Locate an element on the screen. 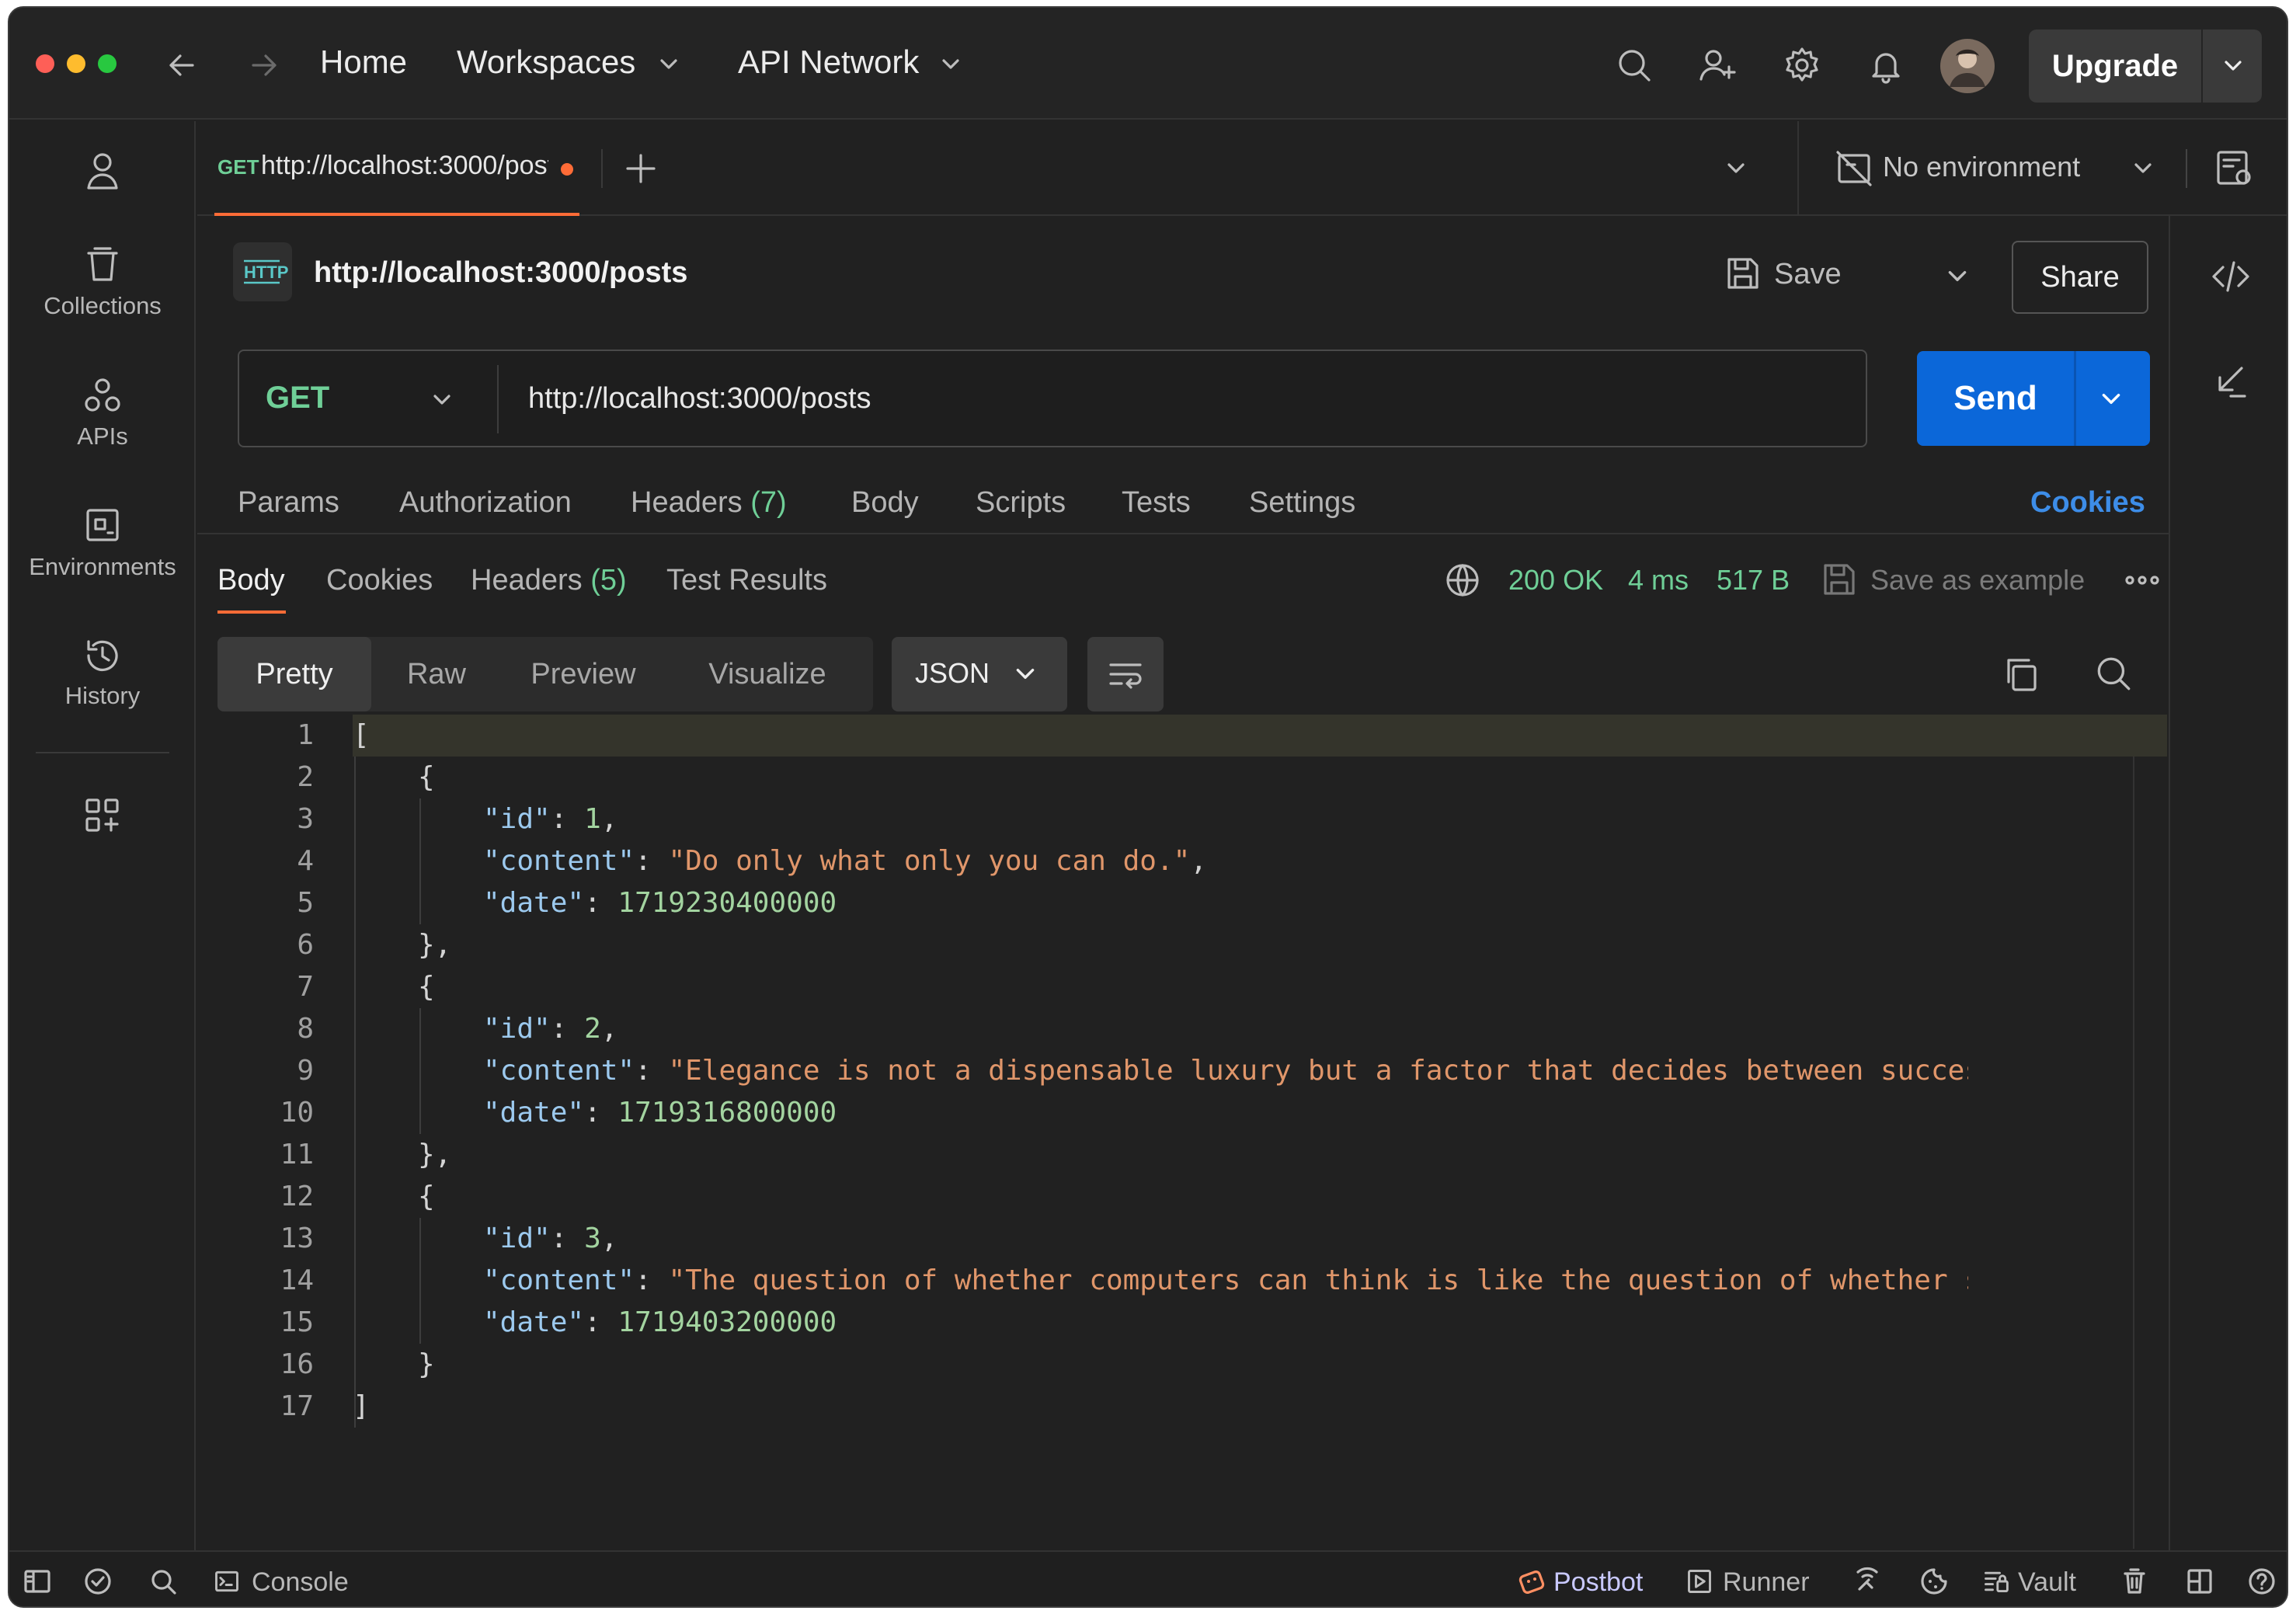 This screenshot has width=2296, height=1614. sidebar-item-collections: Collections is located at coordinates (103, 282).